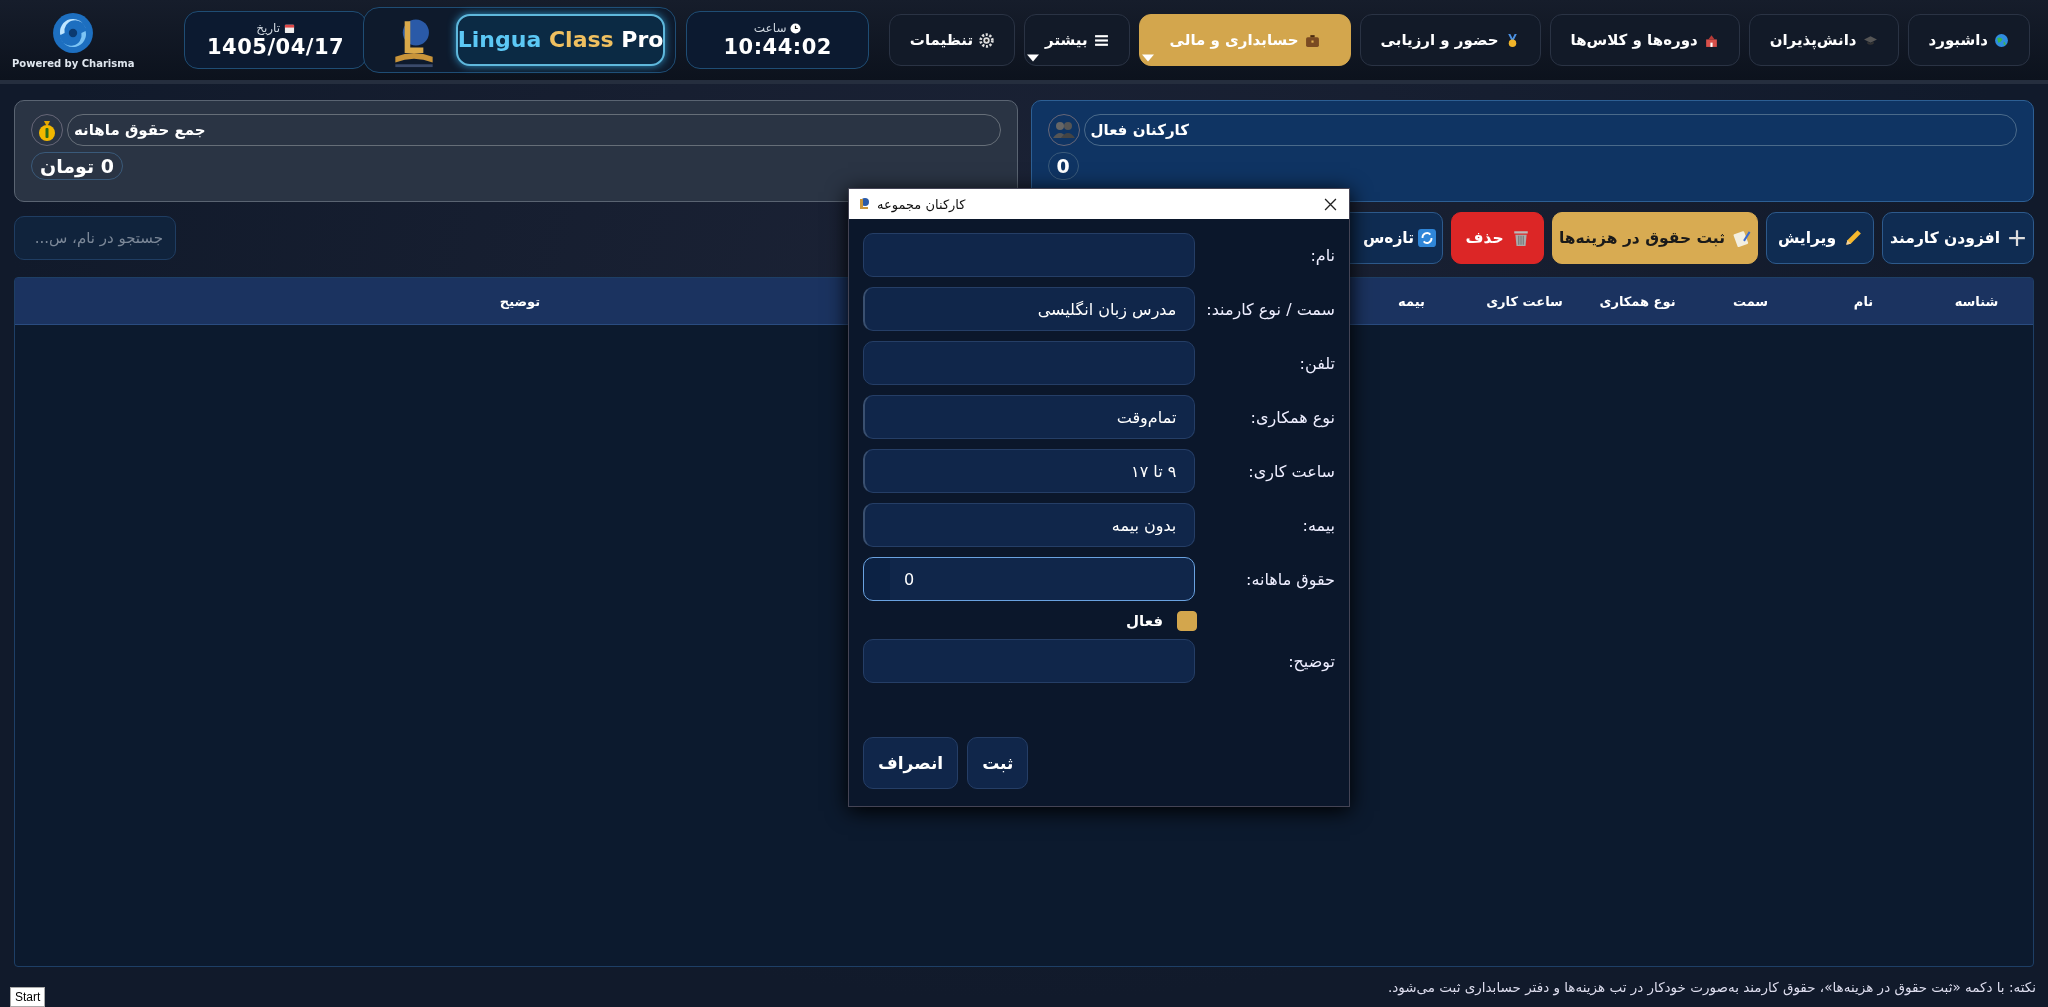  Describe the element at coordinates (1330, 204) in the screenshot. I see `close-icon` at that location.